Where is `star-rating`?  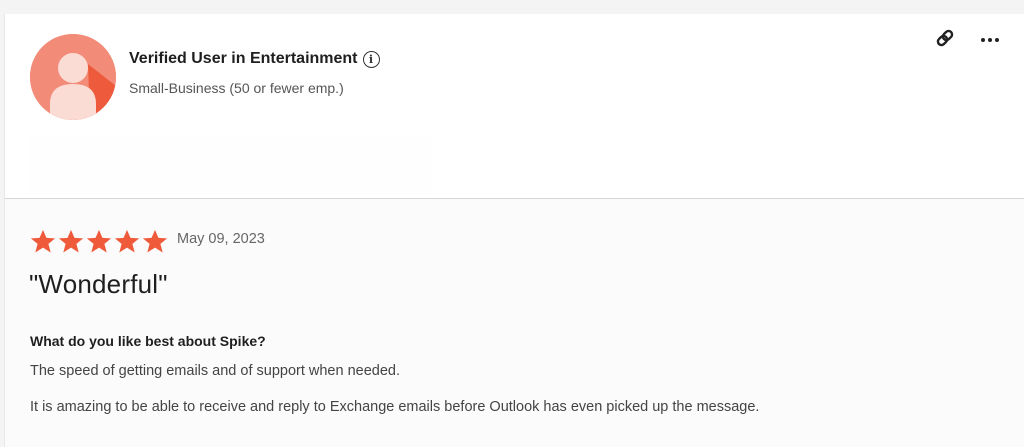
star-rating is located at coordinates (99, 241).